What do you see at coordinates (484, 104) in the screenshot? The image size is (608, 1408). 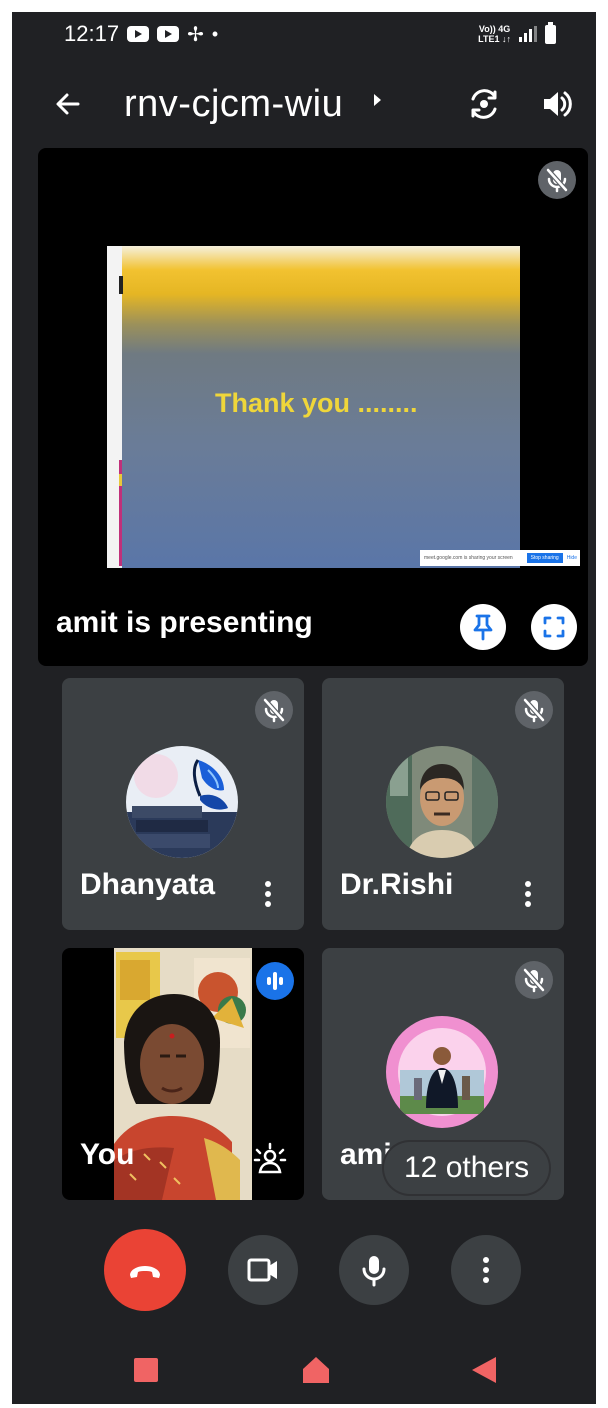 I see `camera-flip-icon` at bounding box center [484, 104].